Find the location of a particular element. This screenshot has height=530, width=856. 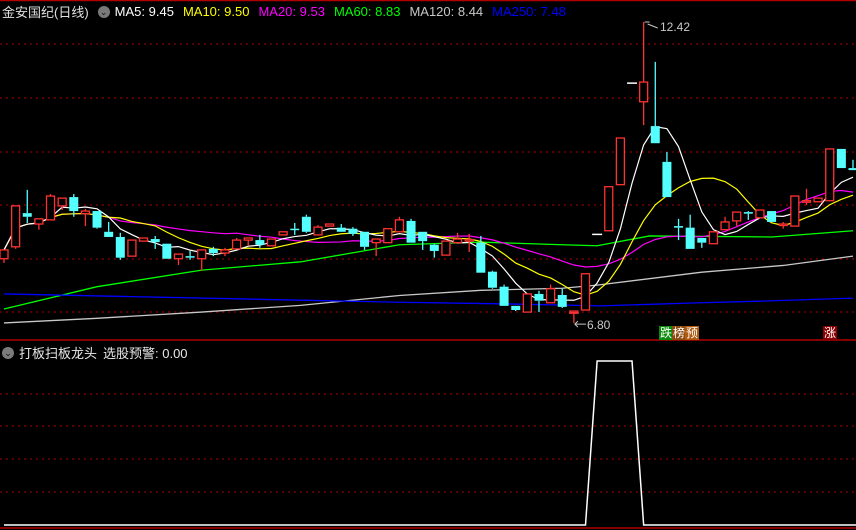

ma10-value: MA10: 9.50 is located at coordinates (216, 11).